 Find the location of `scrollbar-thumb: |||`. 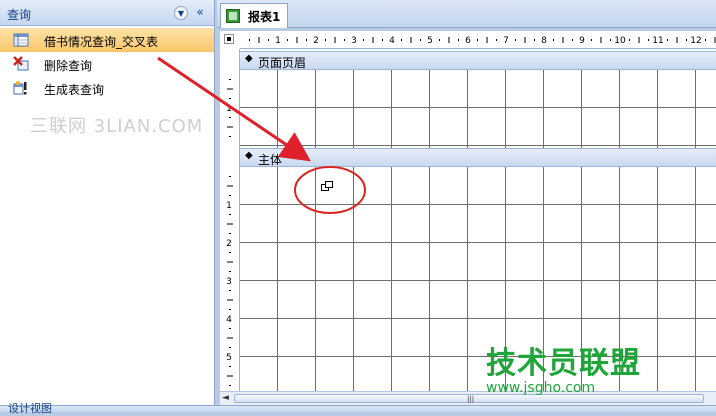

scrollbar-thumb: ||| is located at coordinates (469, 398).